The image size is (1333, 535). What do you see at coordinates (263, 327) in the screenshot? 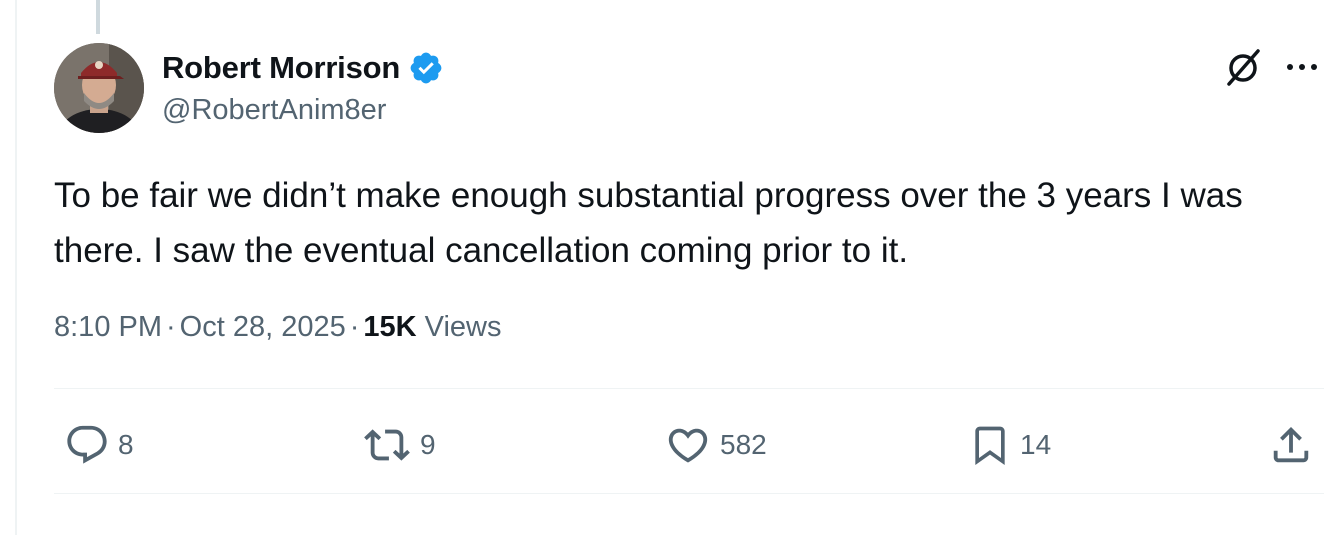
I see `tweet-date: Oct 28, 2025` at bounding box center [263, 327].